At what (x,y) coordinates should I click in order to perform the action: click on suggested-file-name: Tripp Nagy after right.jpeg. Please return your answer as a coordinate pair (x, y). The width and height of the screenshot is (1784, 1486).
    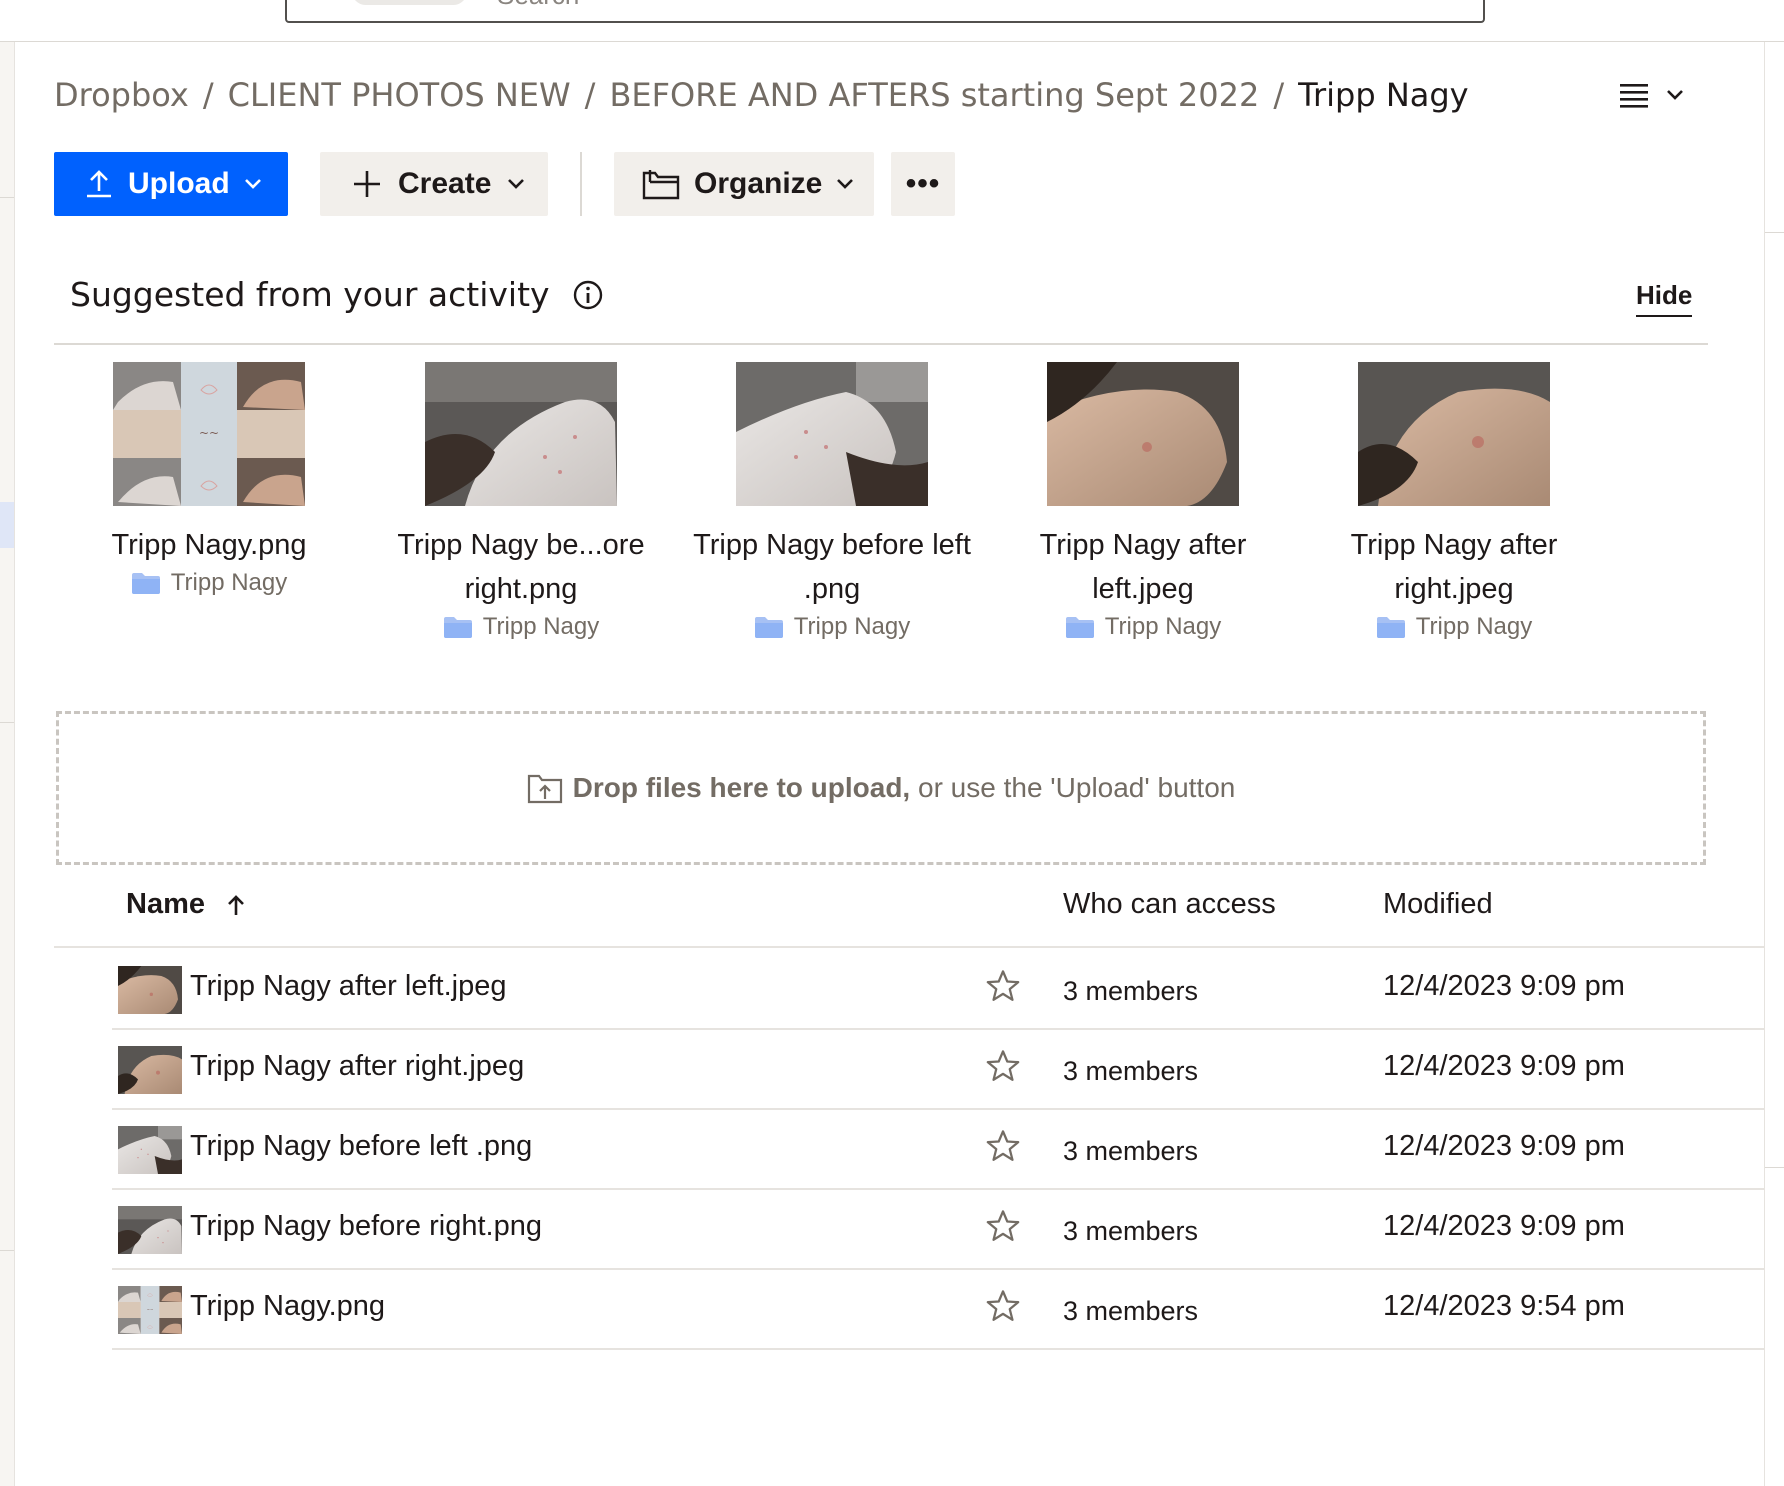
    Looking at the image, I should click on (1454, 567).